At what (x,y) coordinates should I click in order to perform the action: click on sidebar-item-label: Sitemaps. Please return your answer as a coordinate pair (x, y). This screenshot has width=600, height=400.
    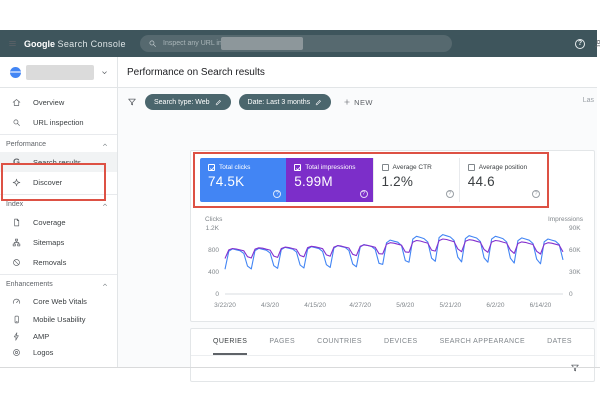
    Looking at the image, I should click on (49, 242).